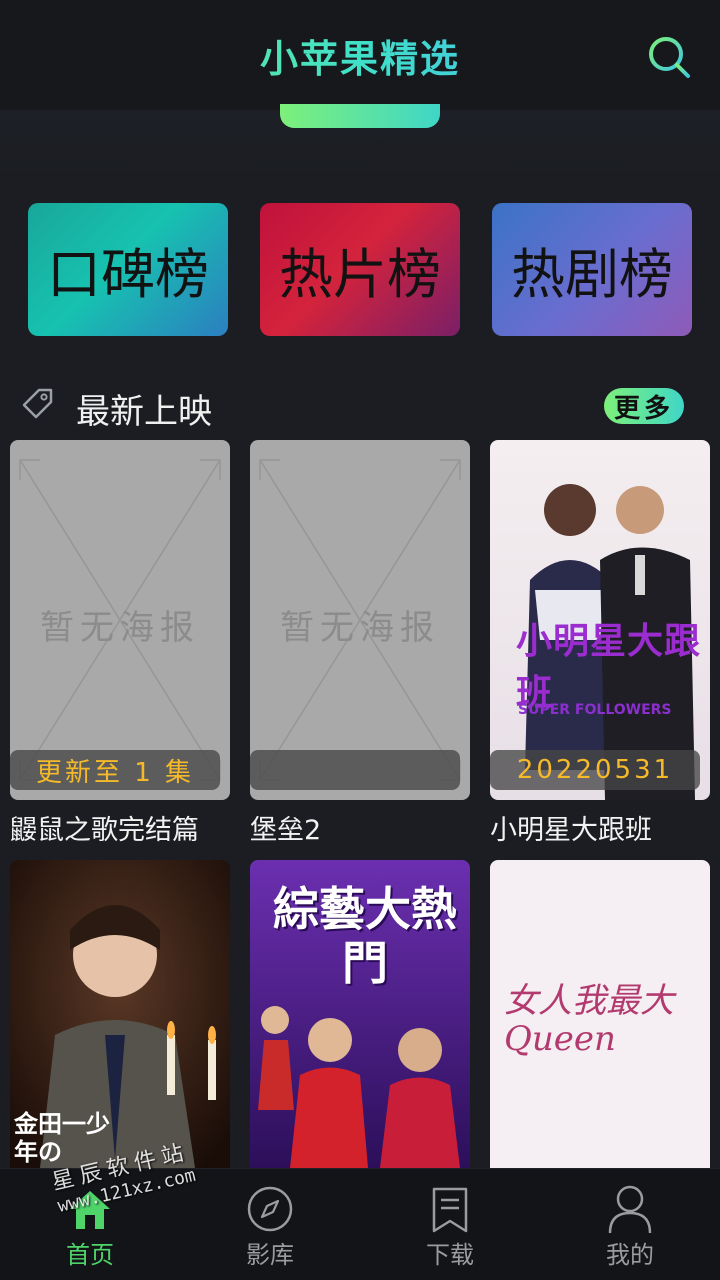 The height and width of the screenshot is (1280, 720). Describe the element at coordinates (270, 1209) in the screenshot. I see `compass-icon` at that location.